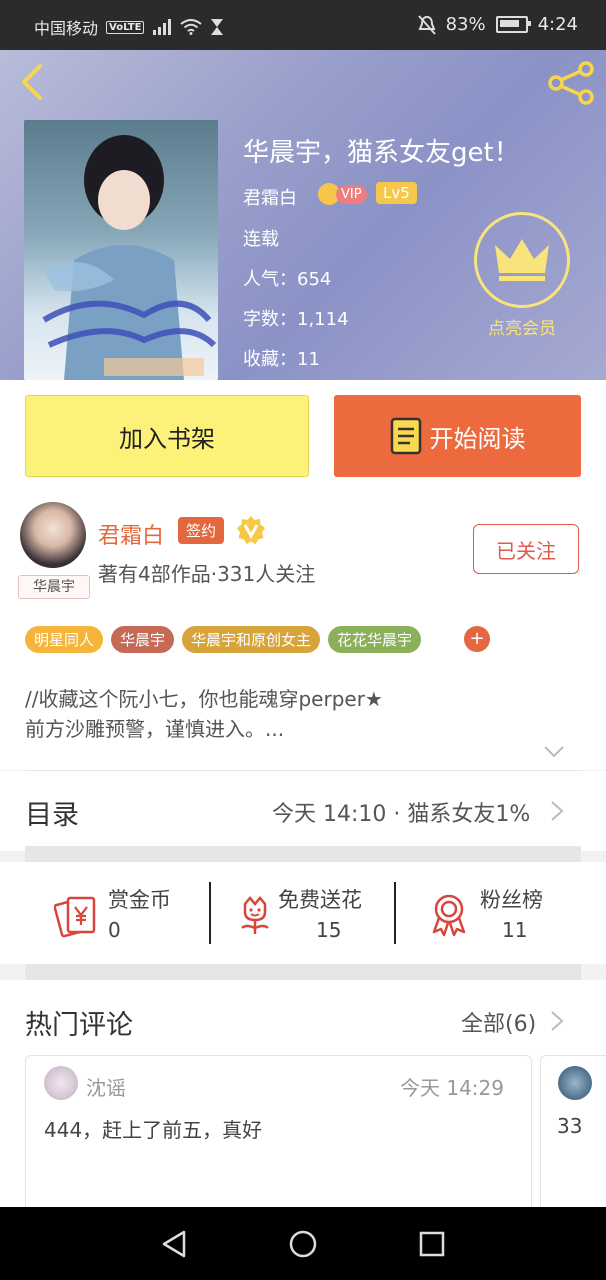 This screenshot has width=606, height=1280. I want to click on stat-label: 粉丝榜, so click(511, 900).